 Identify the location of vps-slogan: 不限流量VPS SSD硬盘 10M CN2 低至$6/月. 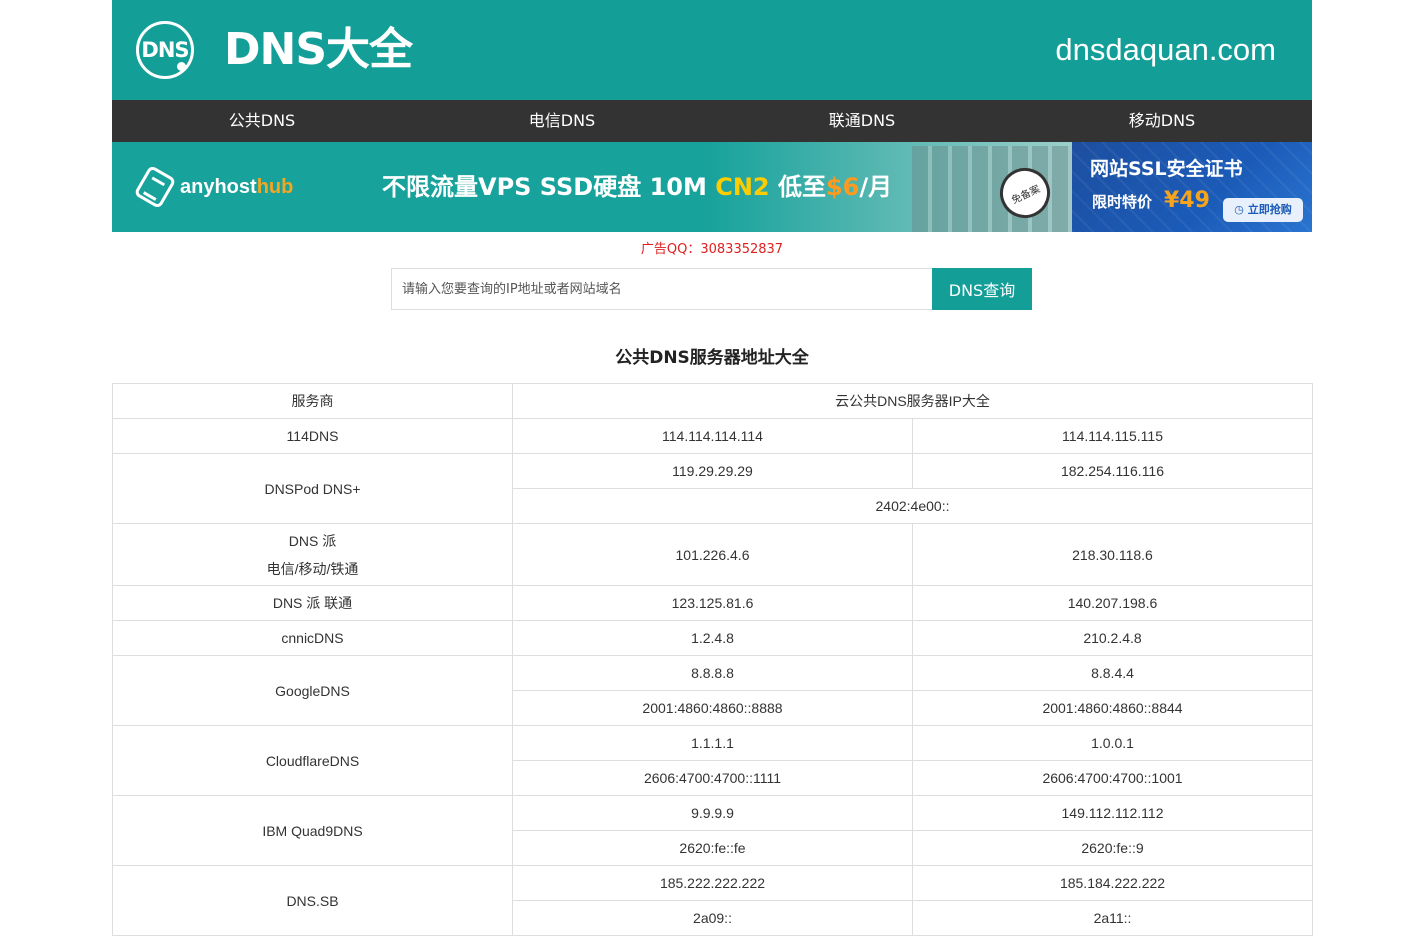
(637, 187).